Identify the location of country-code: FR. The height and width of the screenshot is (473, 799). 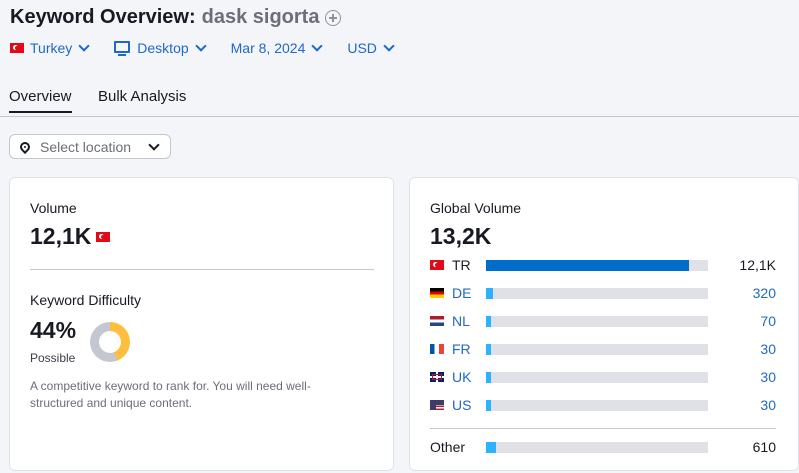
(469, 349).